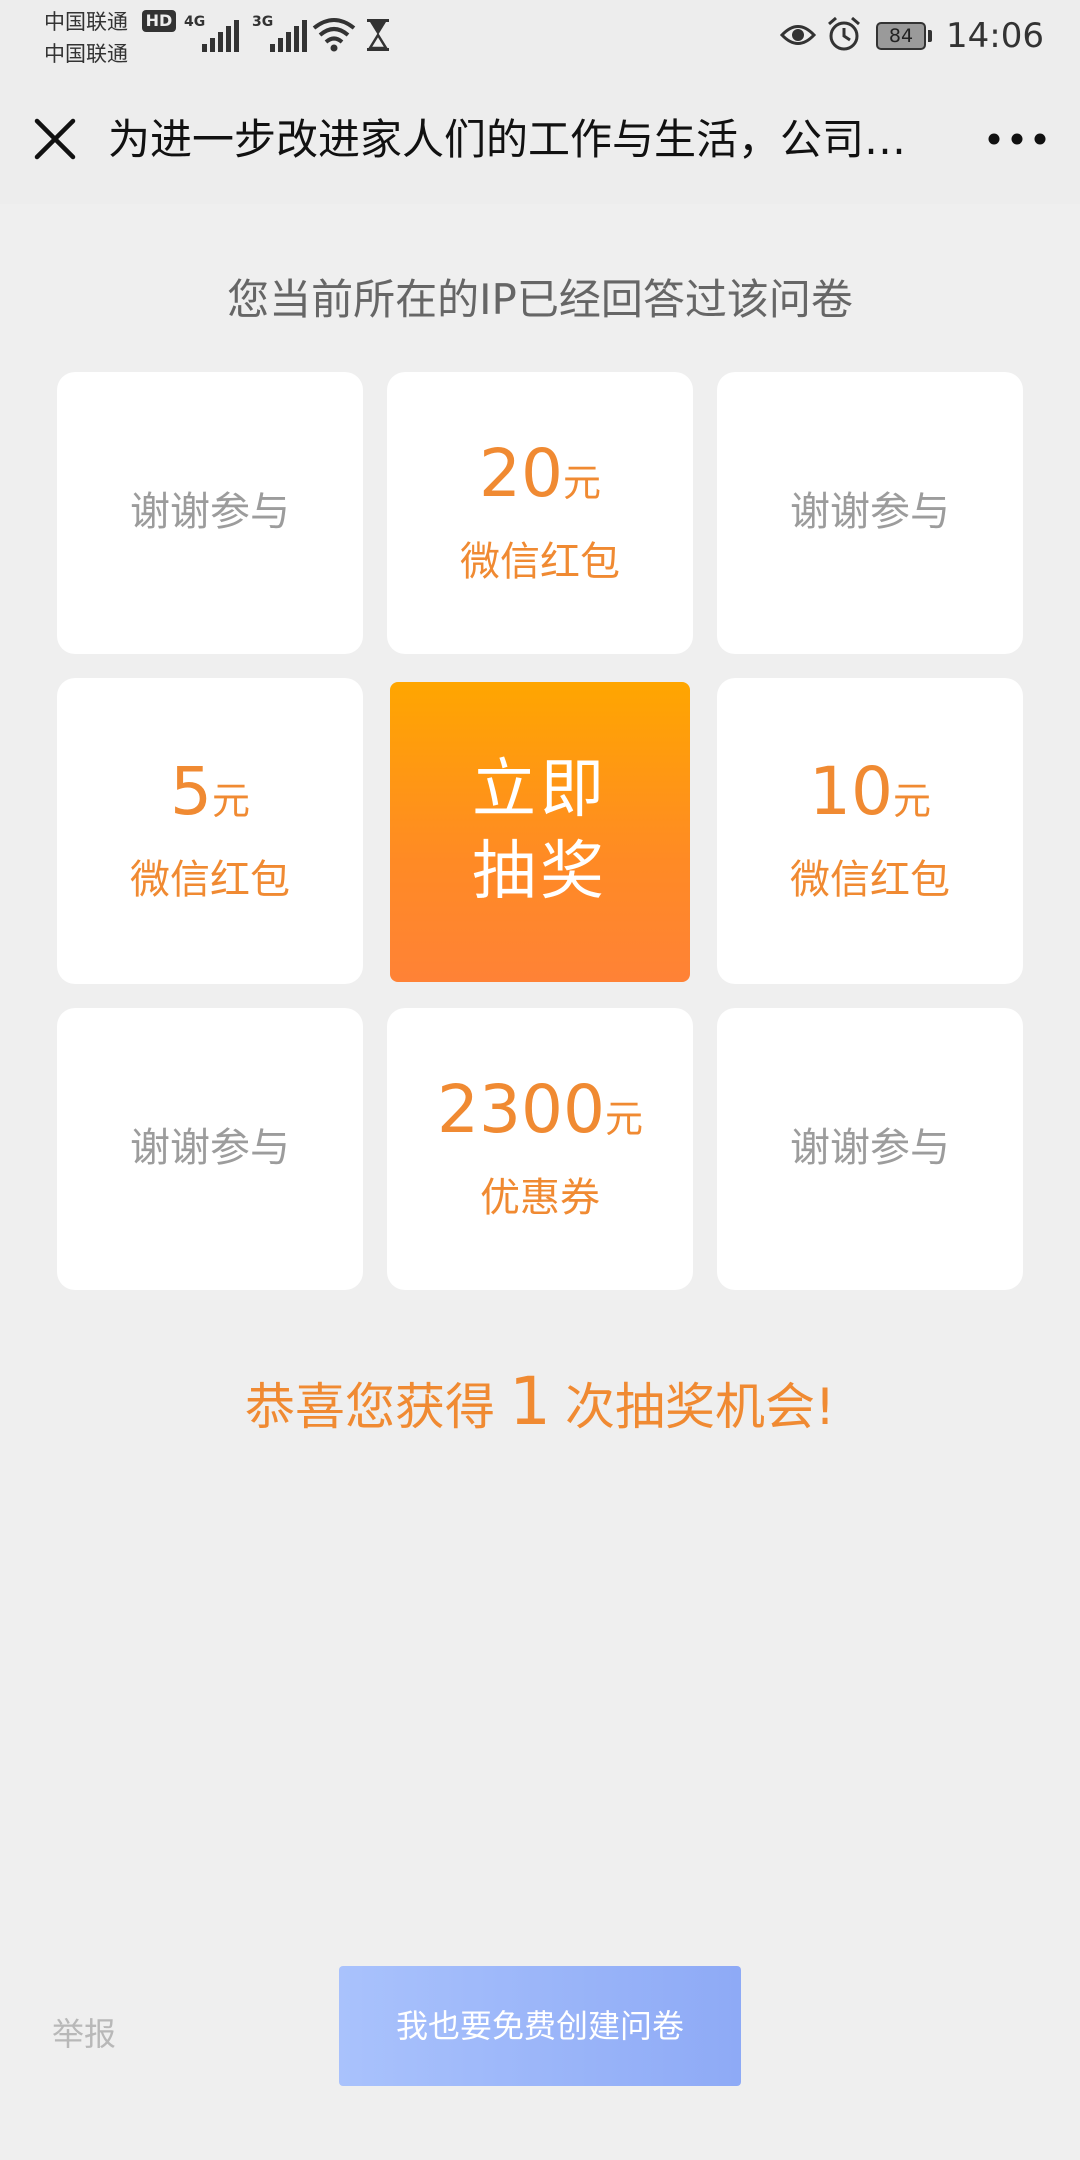  Describe the element at coordinates (540, 1198) in the screenshot. I see `prize-name: 优惠券` at that location.